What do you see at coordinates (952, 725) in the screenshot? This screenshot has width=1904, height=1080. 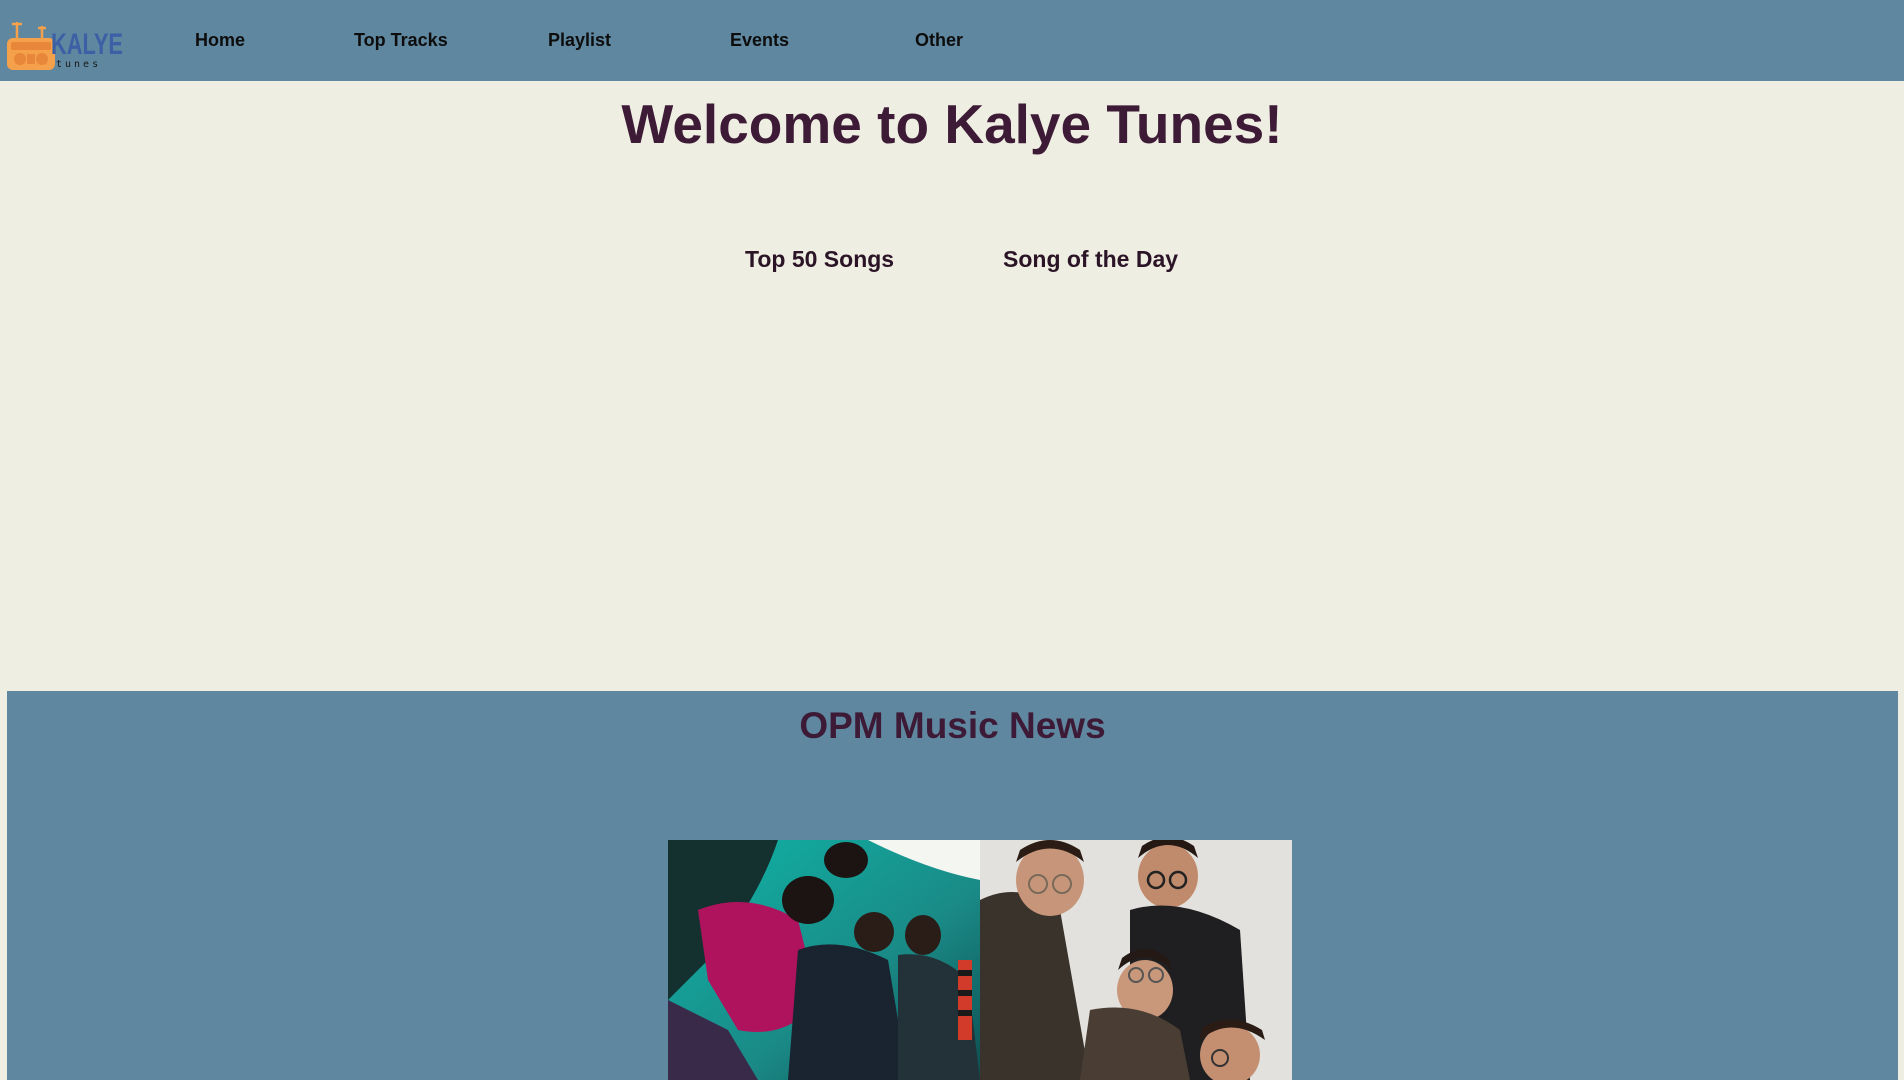 I see `news-section-title: OPM Music News` at bounding box center [952, 725].